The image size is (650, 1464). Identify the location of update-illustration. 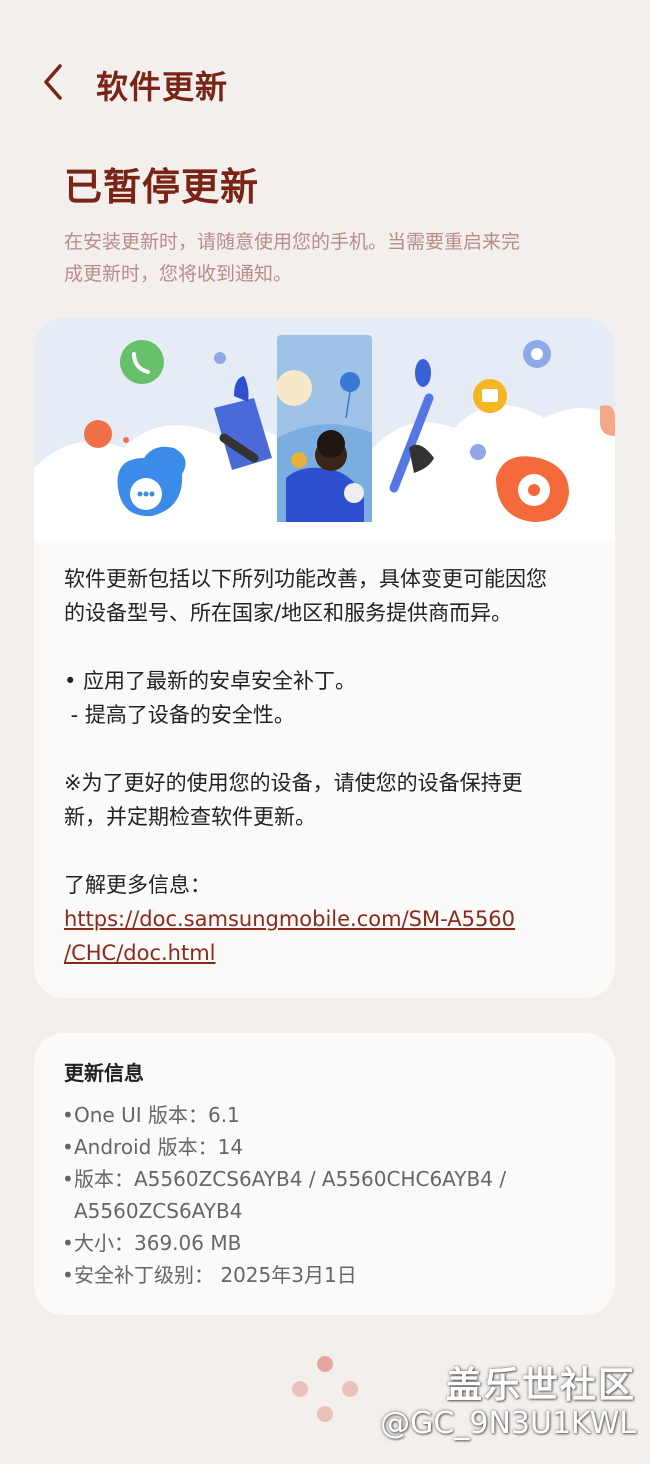
(324, 429).